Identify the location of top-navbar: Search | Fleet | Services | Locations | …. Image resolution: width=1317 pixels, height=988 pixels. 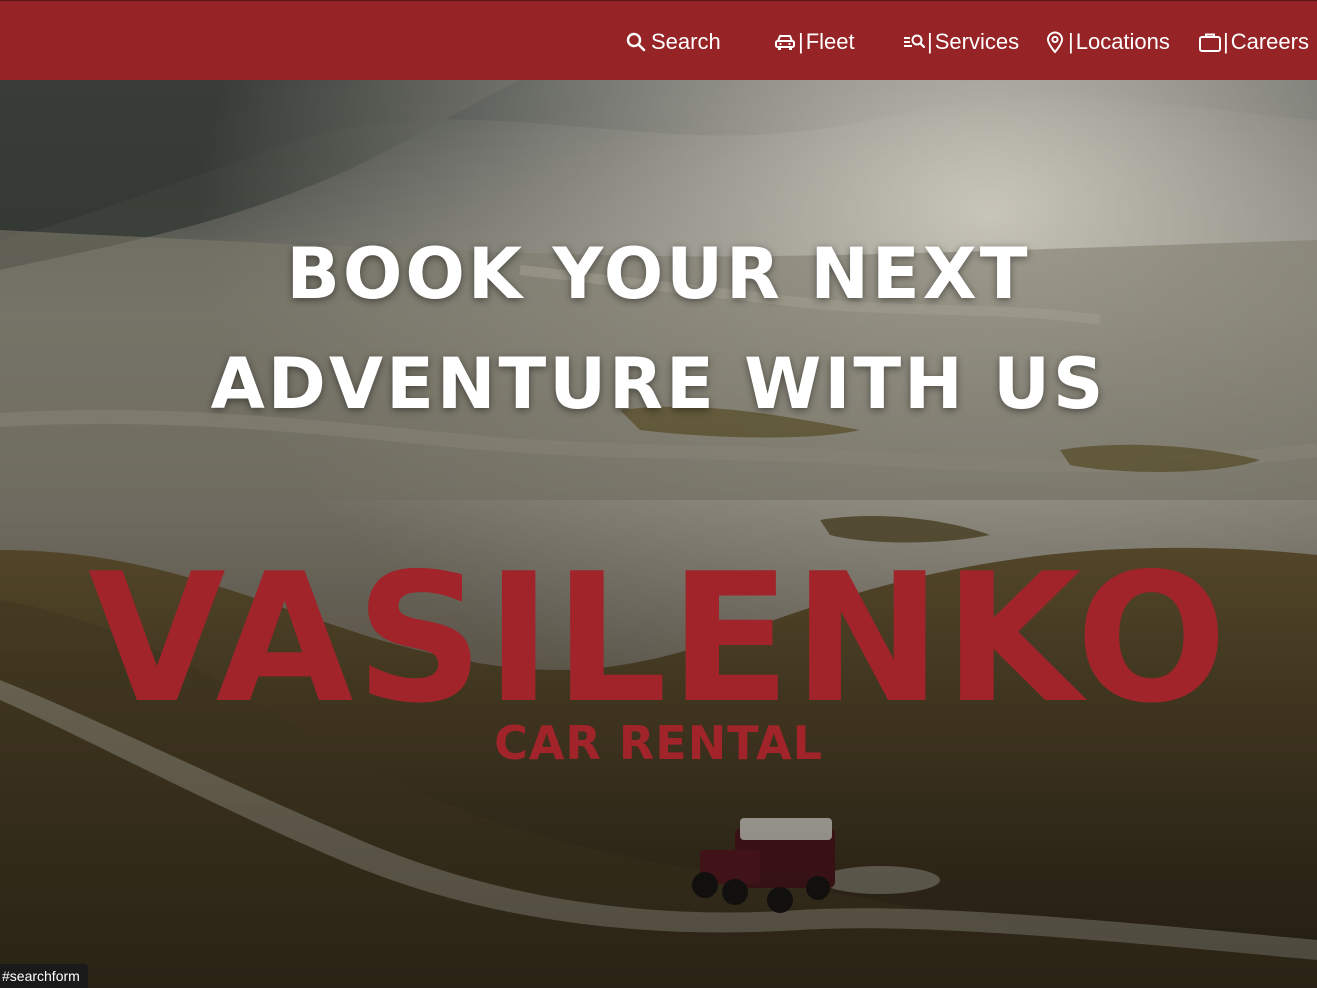
(658, 40).